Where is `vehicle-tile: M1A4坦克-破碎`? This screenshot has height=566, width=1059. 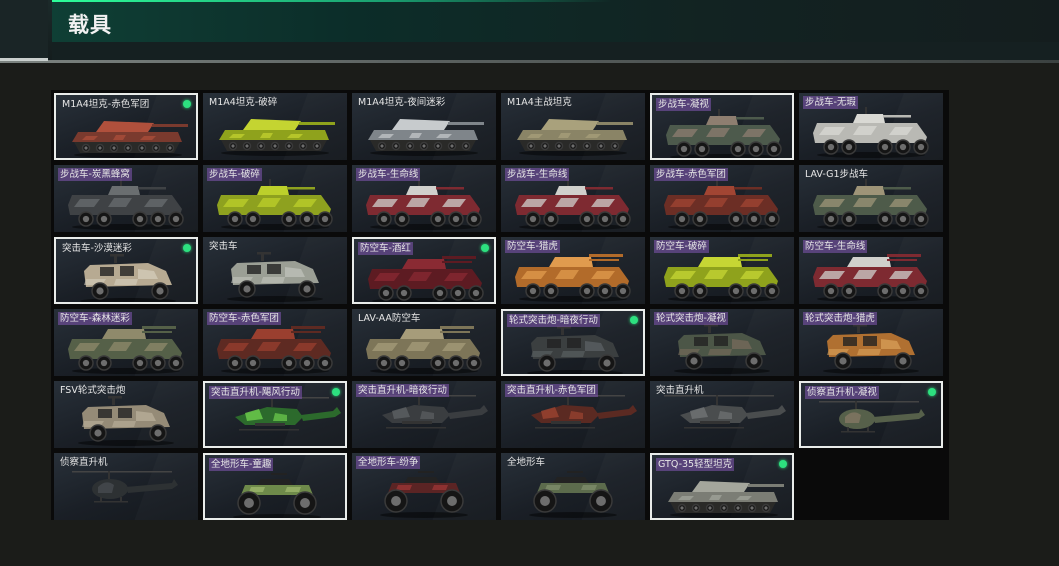 vehicle-tile: M1A4坦克-破碎 is located at coordinates (275, 126).